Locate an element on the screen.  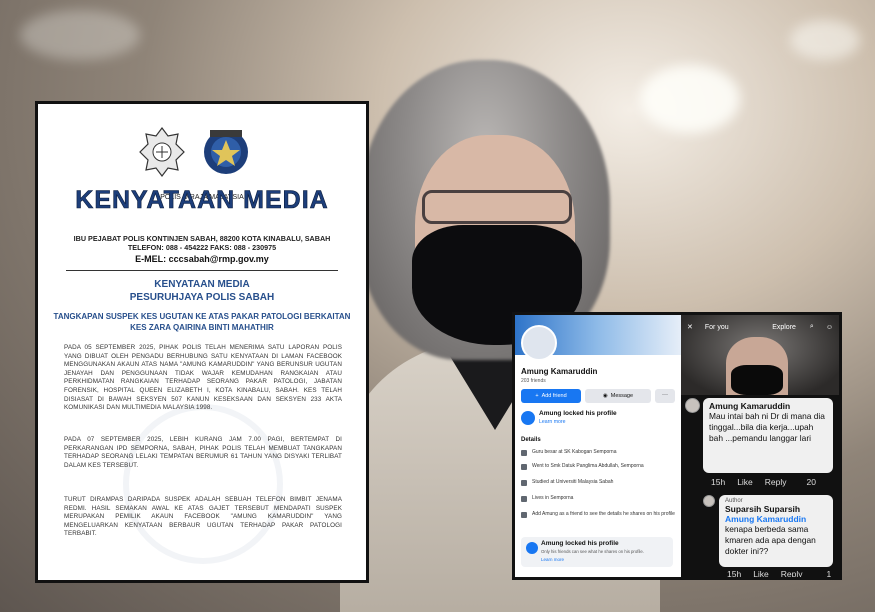
detail-text: Lives in Semporna is located at coordinates (553, 498).